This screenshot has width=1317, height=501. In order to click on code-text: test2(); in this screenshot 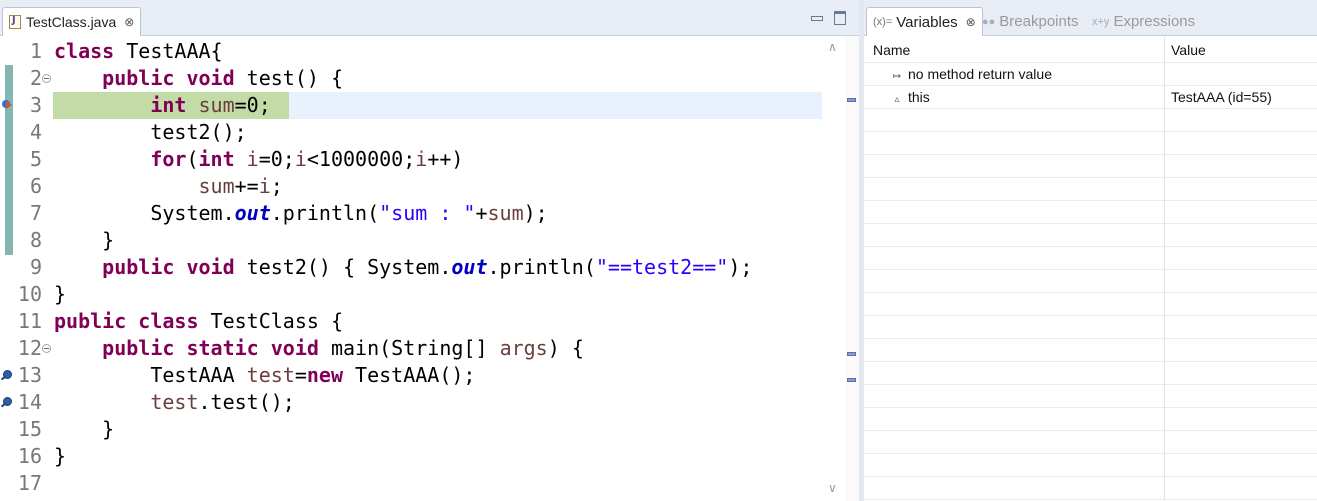, I will do `click(150, 132)`.